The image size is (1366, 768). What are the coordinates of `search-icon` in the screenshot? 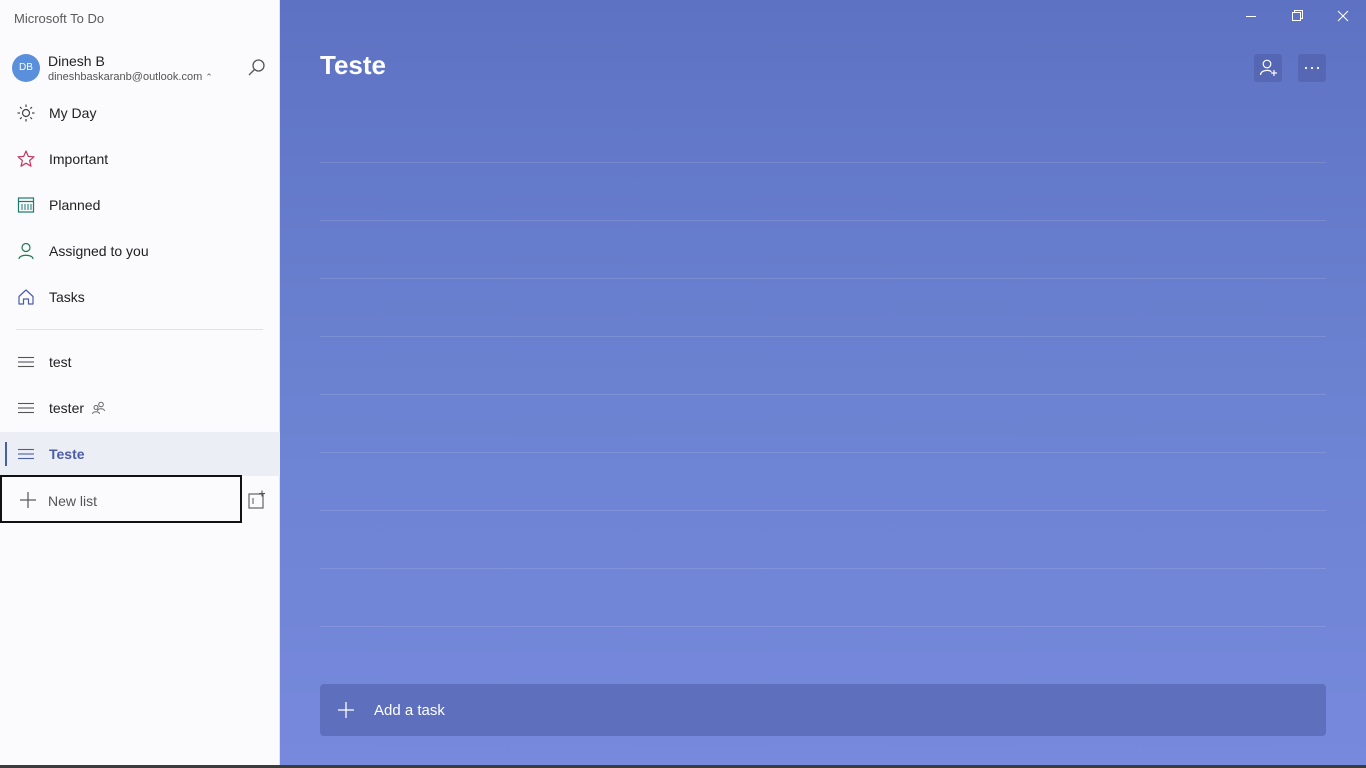 It's located at (257, 68).